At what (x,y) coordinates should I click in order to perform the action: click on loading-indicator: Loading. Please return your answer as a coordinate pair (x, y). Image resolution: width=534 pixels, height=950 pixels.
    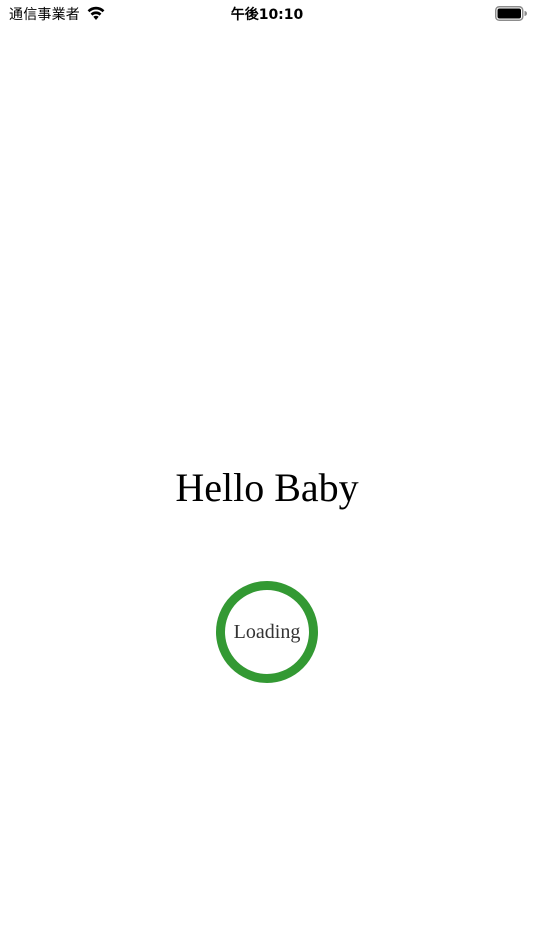
    Looking at the image, I should click on (267, 632).